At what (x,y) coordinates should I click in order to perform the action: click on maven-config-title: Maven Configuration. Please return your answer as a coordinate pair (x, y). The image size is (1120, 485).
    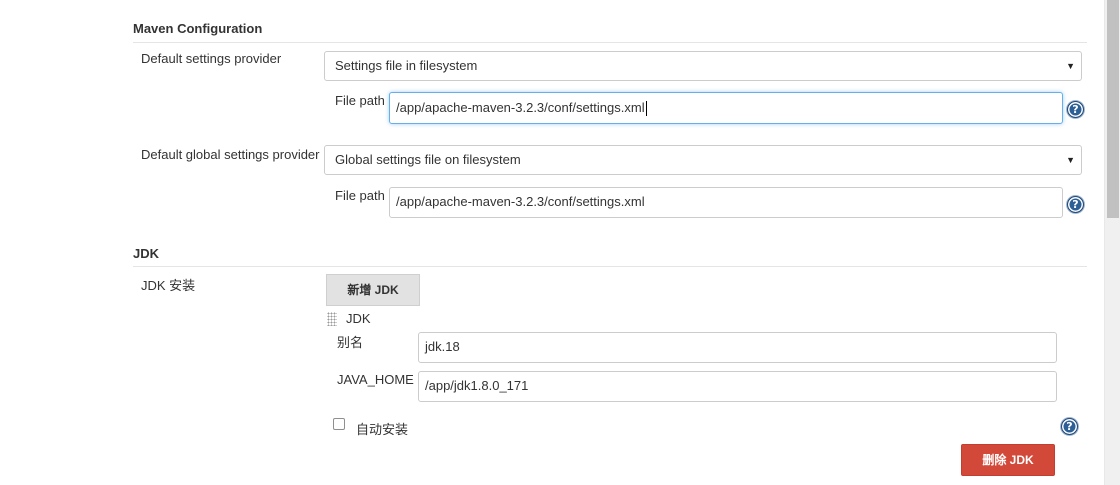
    Looking at the image, I should click on (198, 28).